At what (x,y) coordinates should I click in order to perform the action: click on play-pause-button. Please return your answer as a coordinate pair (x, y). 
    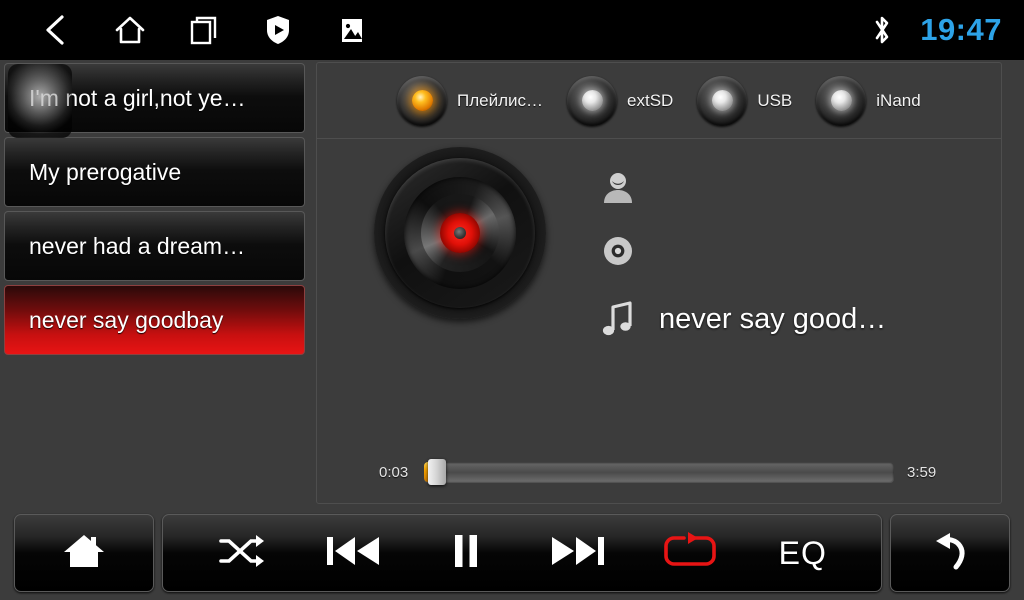
    Looking at the image, I should click on (466, 553).